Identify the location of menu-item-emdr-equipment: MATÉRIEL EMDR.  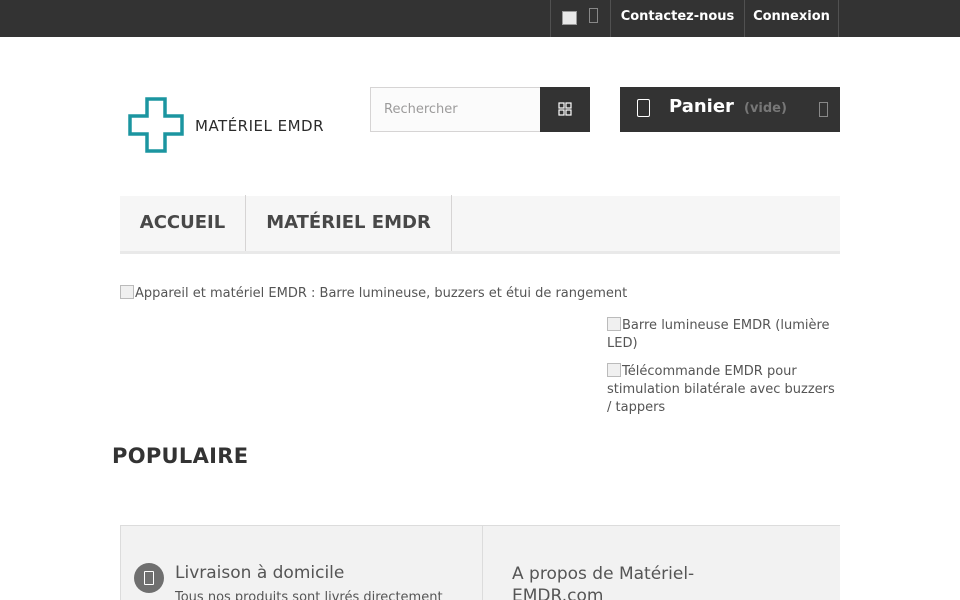
(349, 223).